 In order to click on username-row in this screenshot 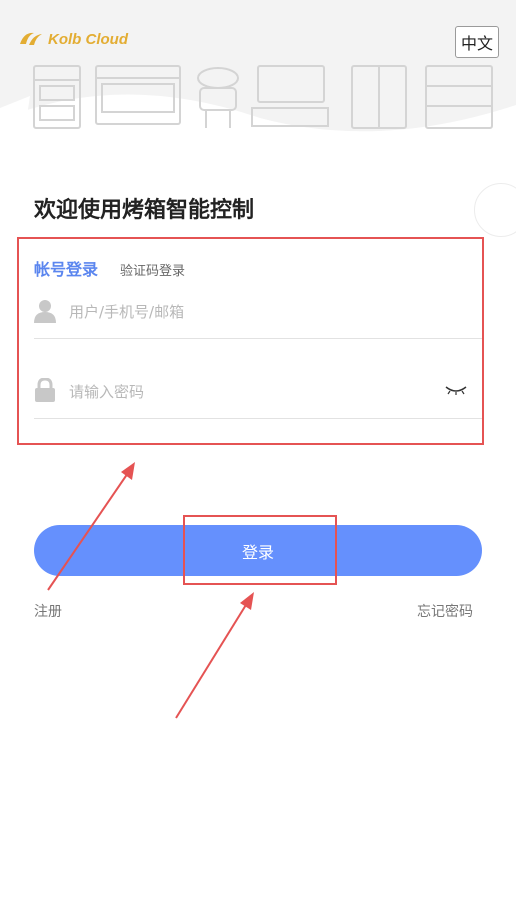, I will do `click(258, 299)`.